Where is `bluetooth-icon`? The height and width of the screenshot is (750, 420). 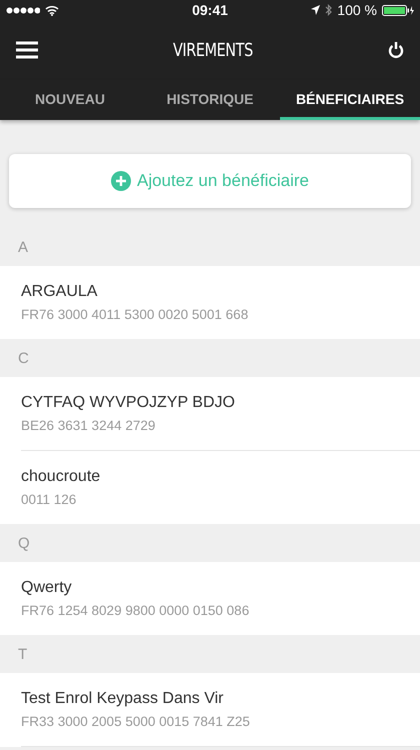 bluetooth-icon is located at coordinates (328, 10).